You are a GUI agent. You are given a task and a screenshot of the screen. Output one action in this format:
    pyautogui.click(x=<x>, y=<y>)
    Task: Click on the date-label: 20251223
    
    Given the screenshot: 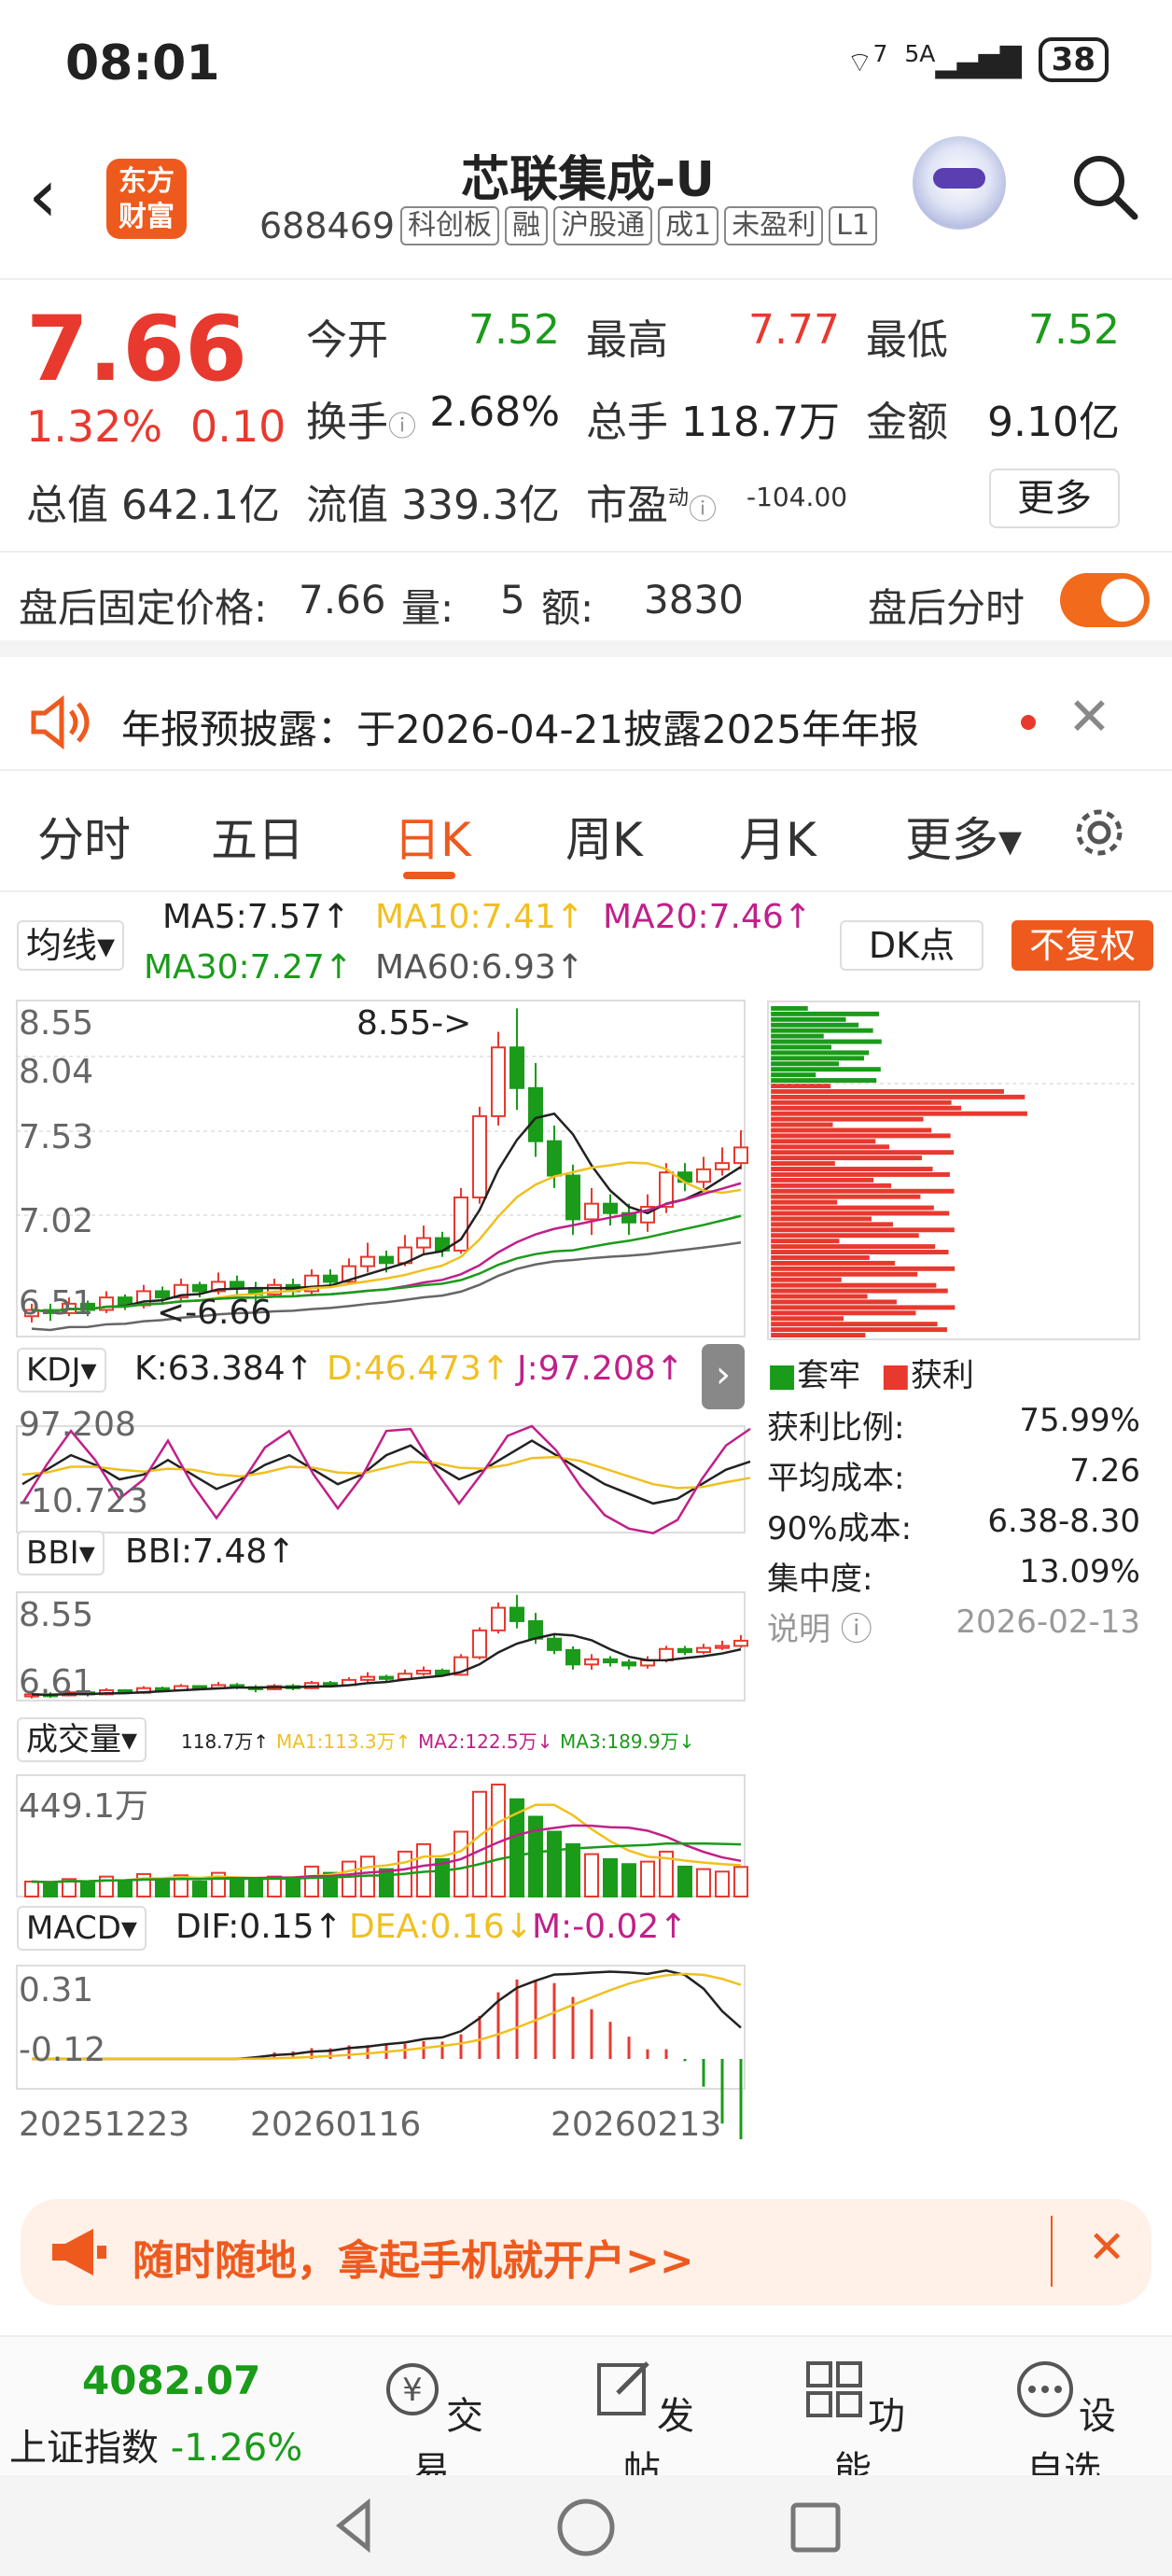 What is the action you would take?
    pyautogui.click(x=104, y=2125)
    